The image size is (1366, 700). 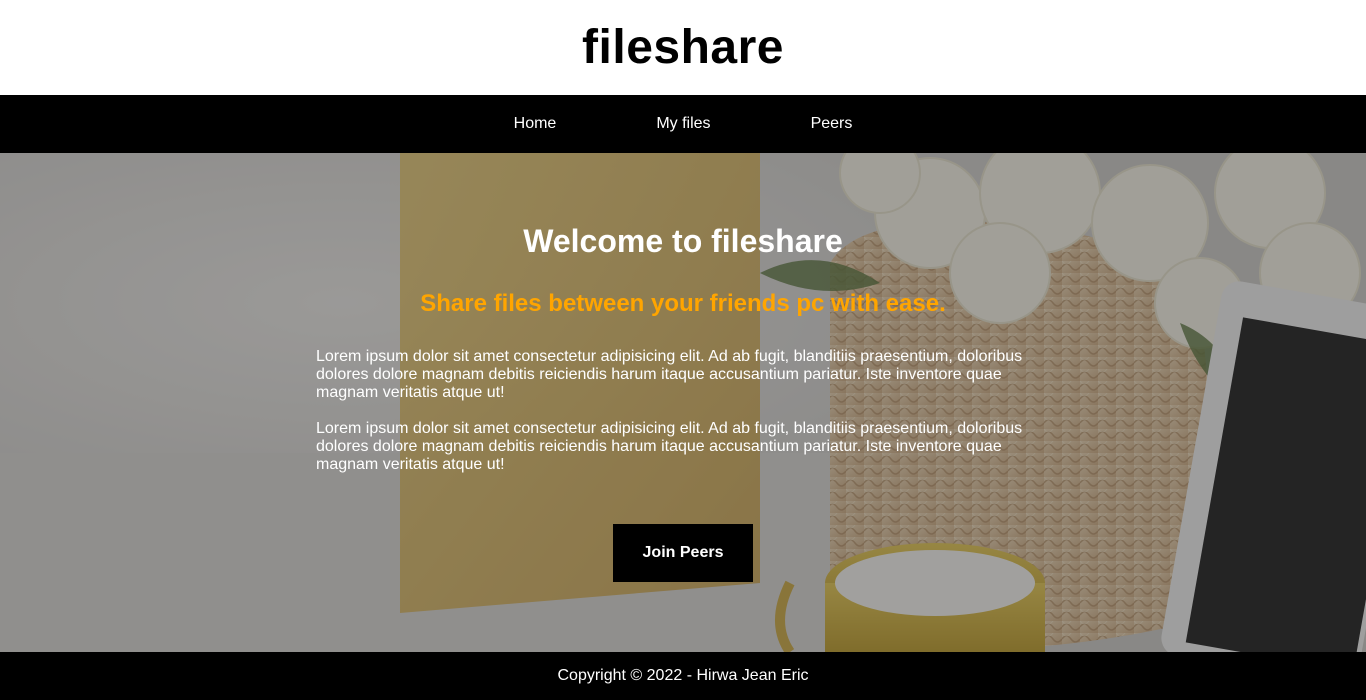 What do you see at coordinates (832, 124) in the screenshot?
I see `nav-peers-link: Peers` at bounding box center [832, 124].